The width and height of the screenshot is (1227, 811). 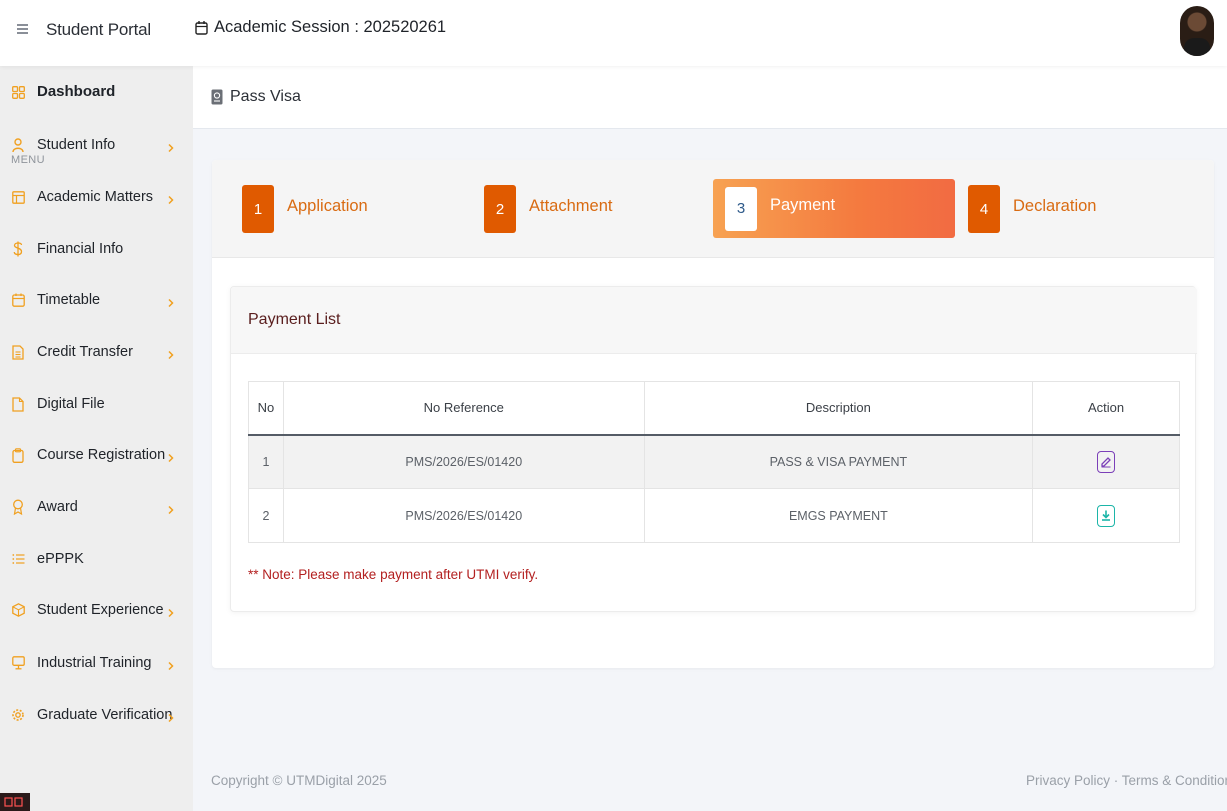 I want to click on sidebar-item-label: Course Registration, so click(x=101, y=455).